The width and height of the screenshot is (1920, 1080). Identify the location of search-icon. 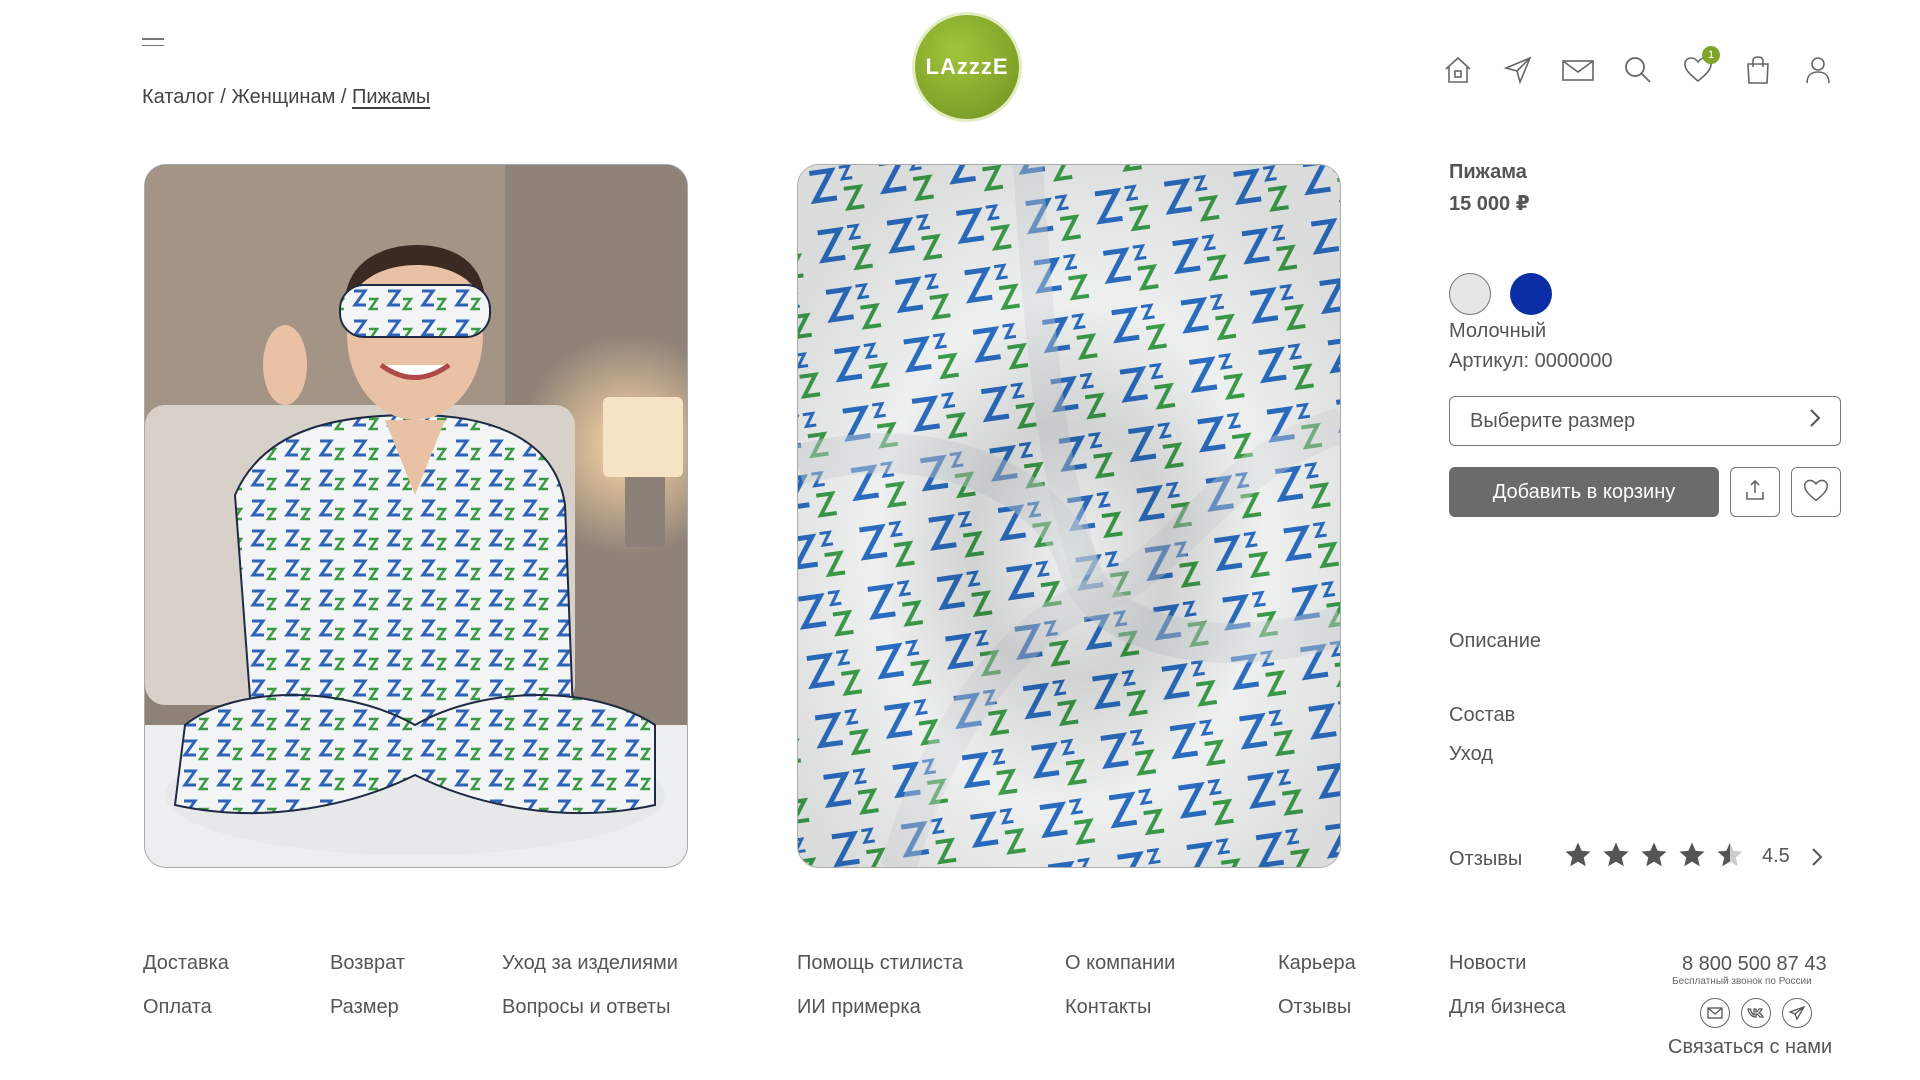
(1638, 70).